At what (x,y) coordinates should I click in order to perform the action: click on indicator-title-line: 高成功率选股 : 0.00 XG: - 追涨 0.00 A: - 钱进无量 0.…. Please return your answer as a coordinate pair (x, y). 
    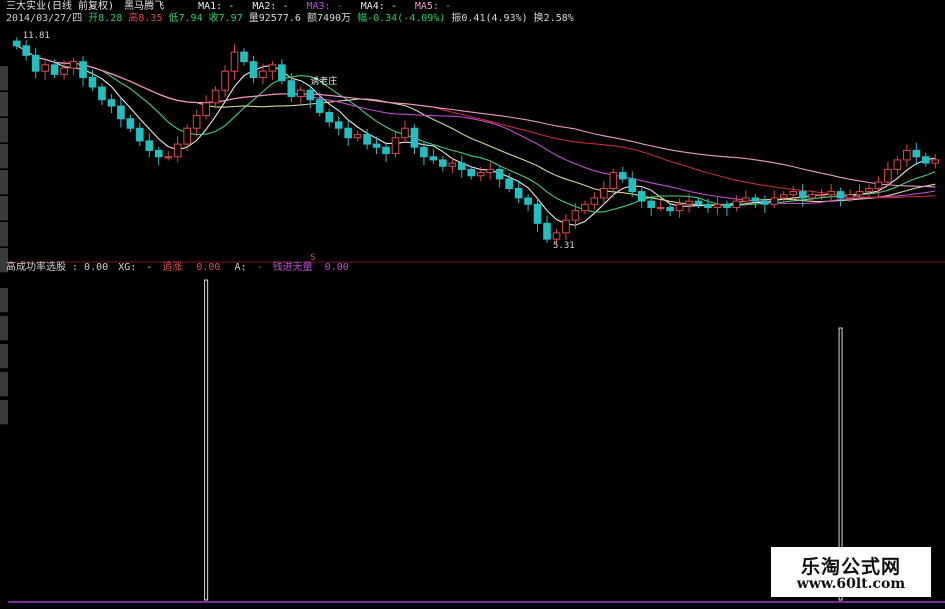
    Looking at the image, I should click on (177, 268).